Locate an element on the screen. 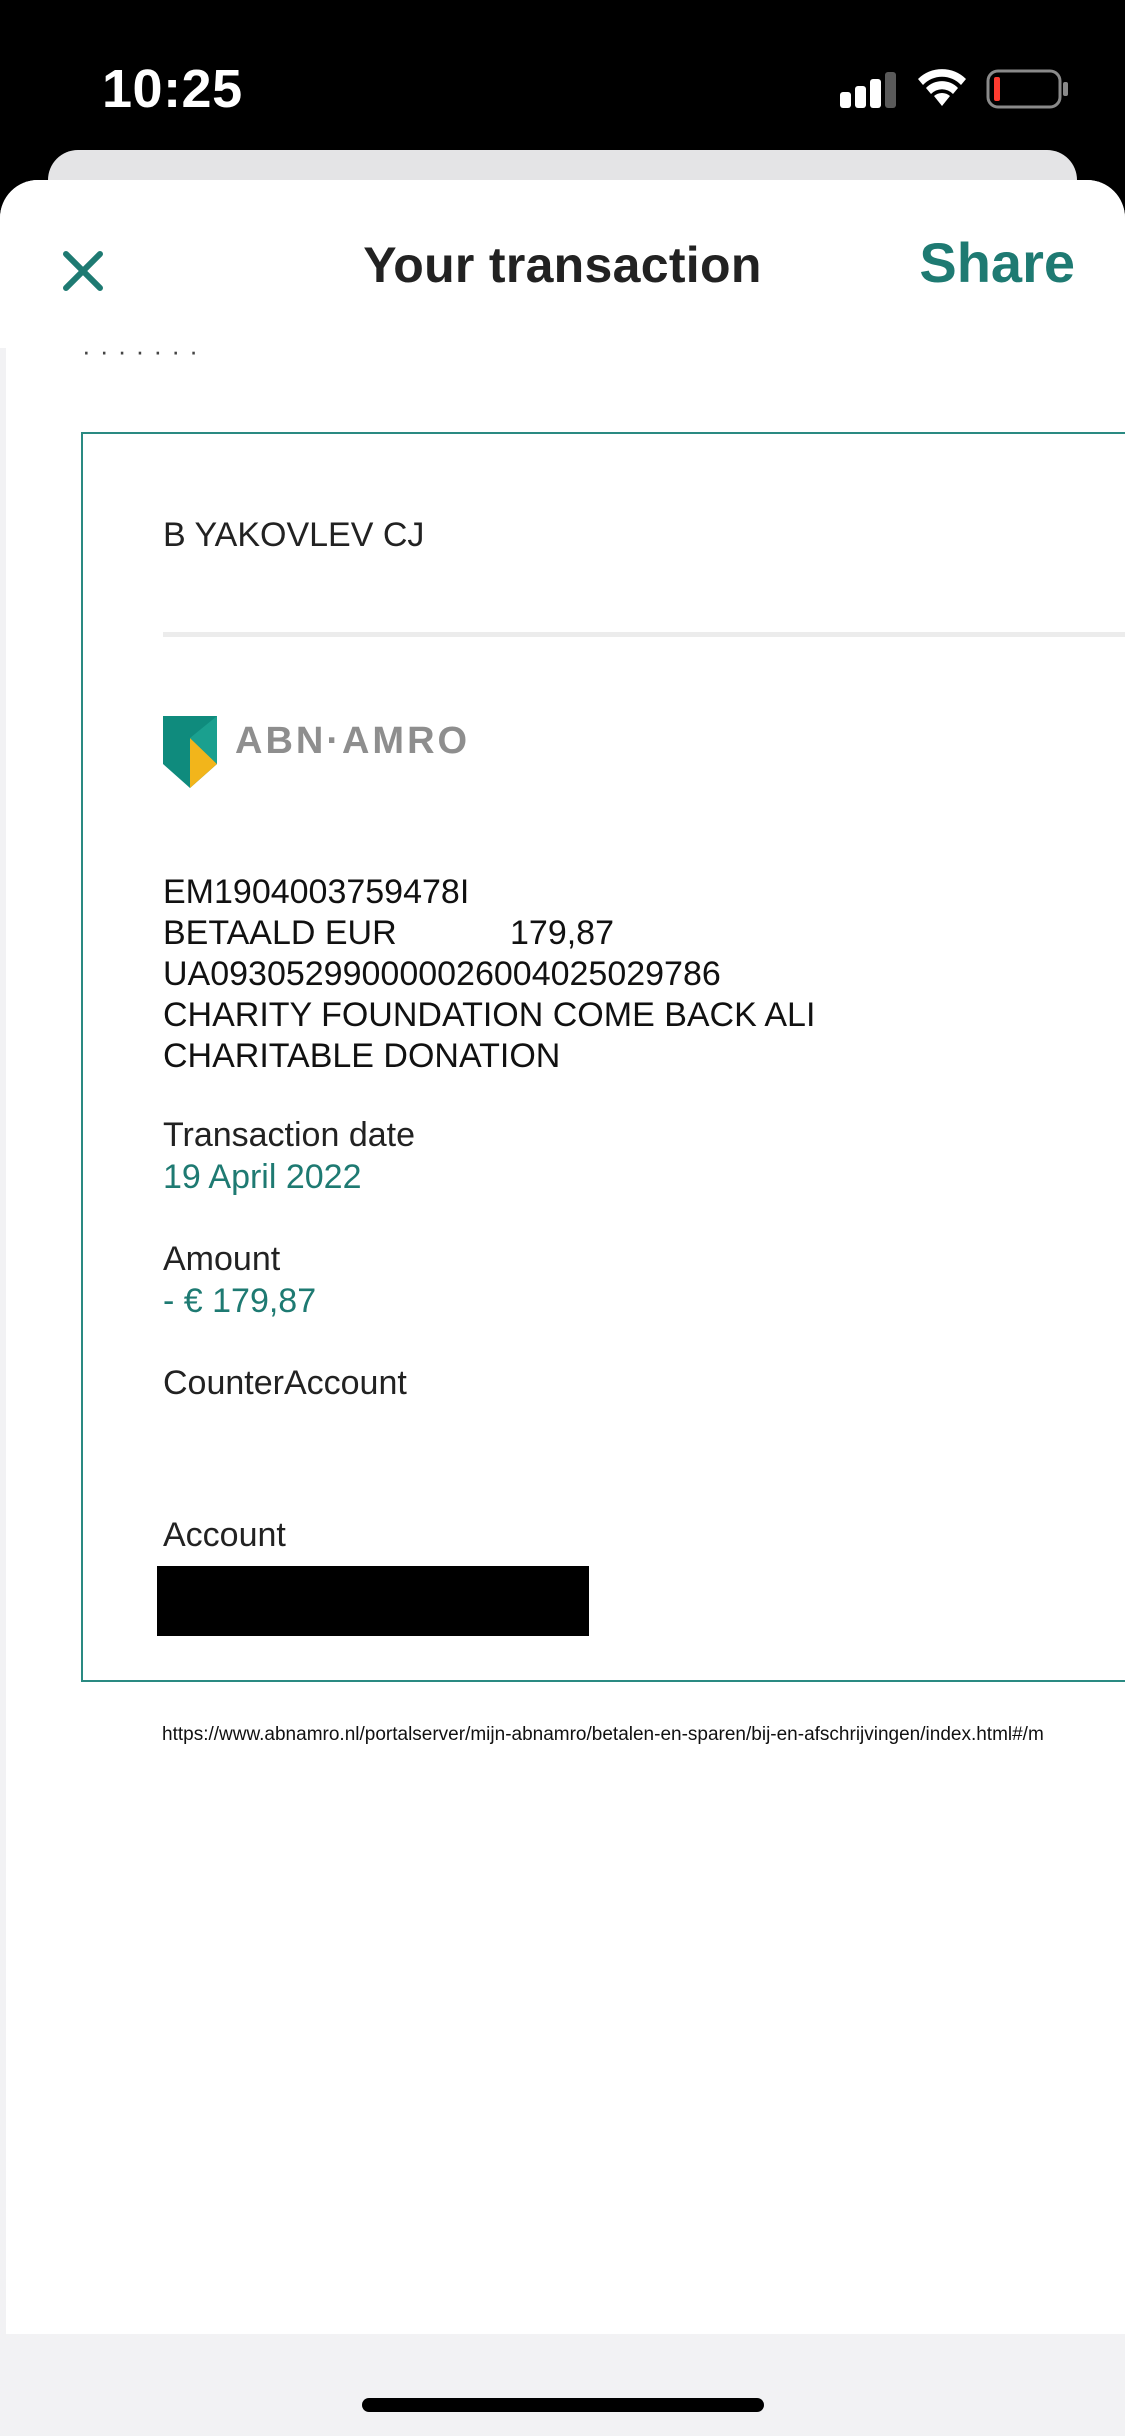 The image size is (1125, 2436). bank-name: ABN·AMRO is located at coordinates (353, 741).